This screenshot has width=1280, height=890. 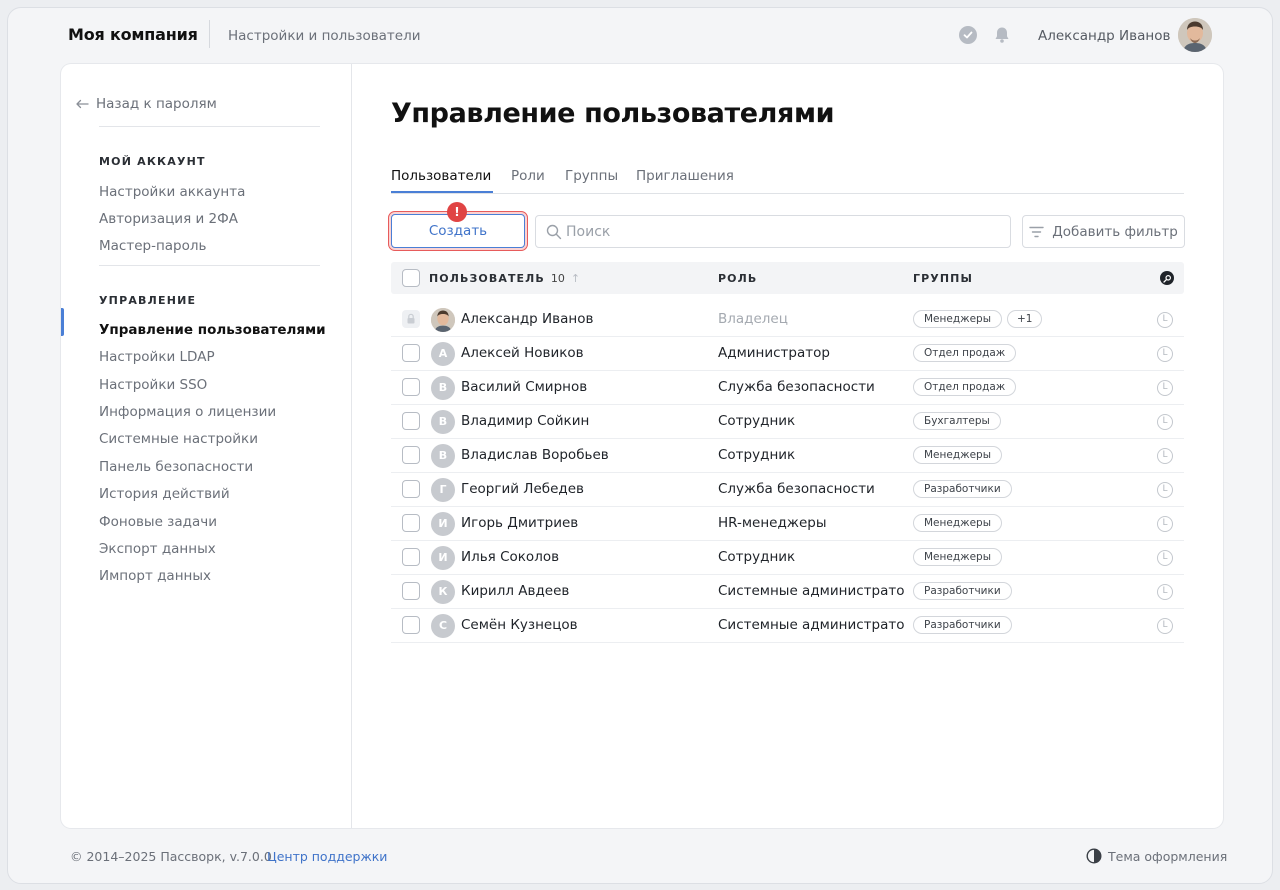 I want to click on section-title-my-account: МОЙ АККАУНТ, so click(x=152, y=161).